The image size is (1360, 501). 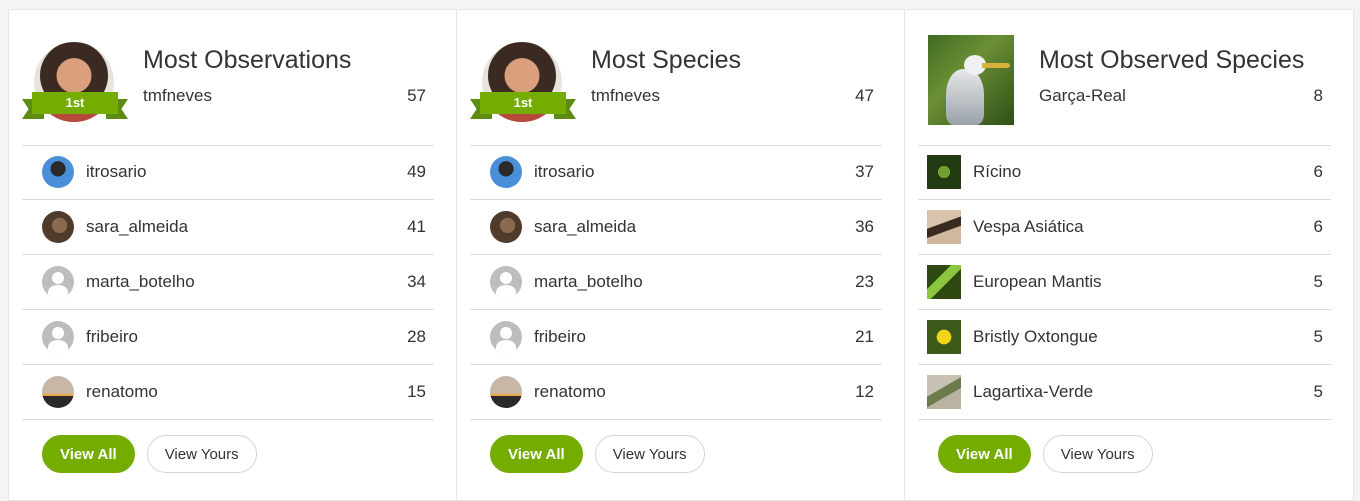 What do you see at coordinates (676, 392) in the screenshot?
I see `list-item: renatomo 12` at bounding box center [676, 392].